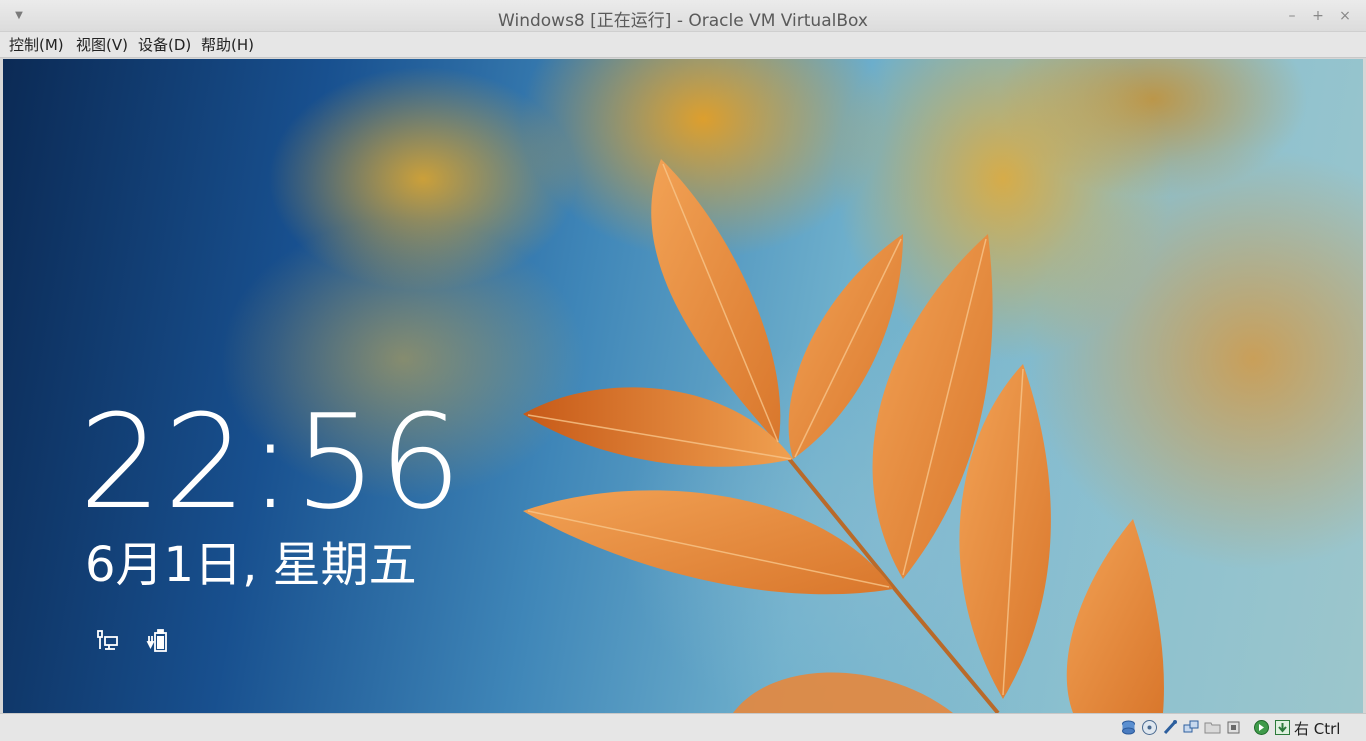 The image size is (1366, 741). I want to click on maximize-button: +, so click(1318, 16).